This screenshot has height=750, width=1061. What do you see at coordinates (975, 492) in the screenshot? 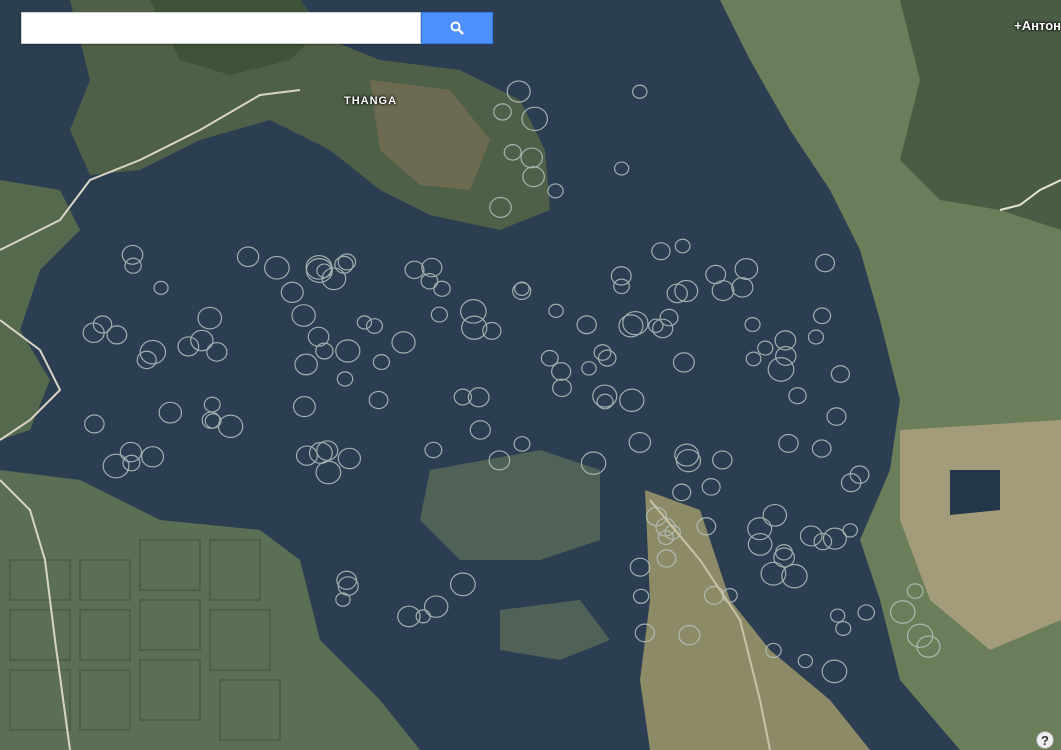
I see `east-pond` at bounding box center [975, 492].